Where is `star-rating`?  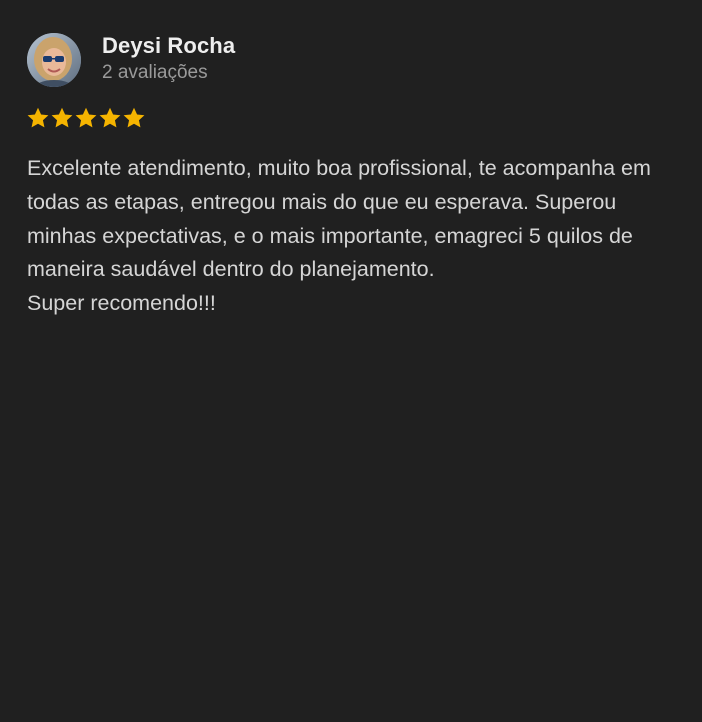
star-rating is located at coordinates (86, 119).